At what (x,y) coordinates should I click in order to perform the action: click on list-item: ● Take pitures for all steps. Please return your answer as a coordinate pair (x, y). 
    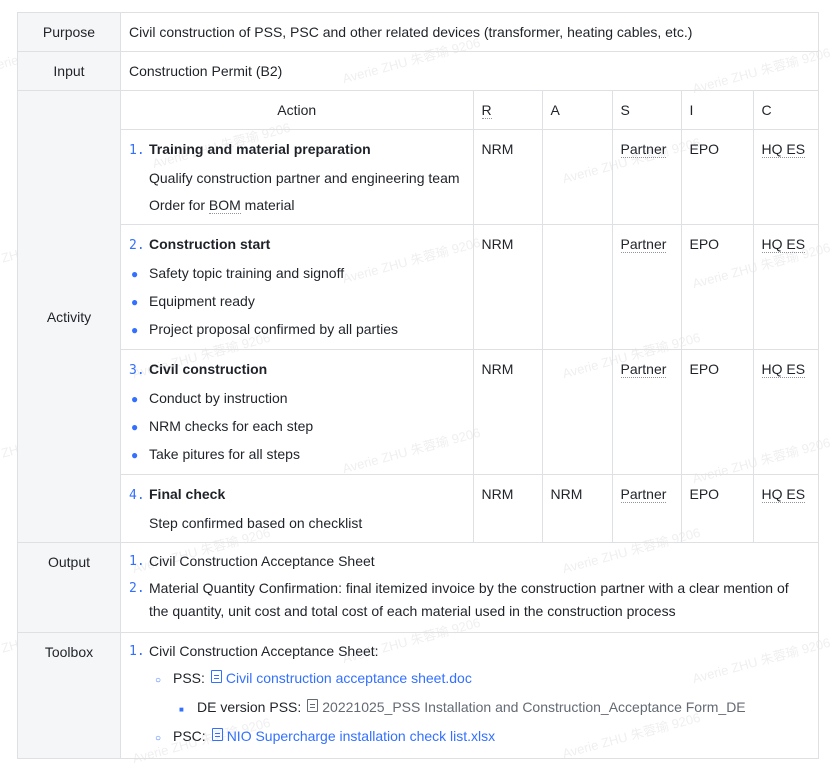
    Looking at the image, I should click on (297, 454).